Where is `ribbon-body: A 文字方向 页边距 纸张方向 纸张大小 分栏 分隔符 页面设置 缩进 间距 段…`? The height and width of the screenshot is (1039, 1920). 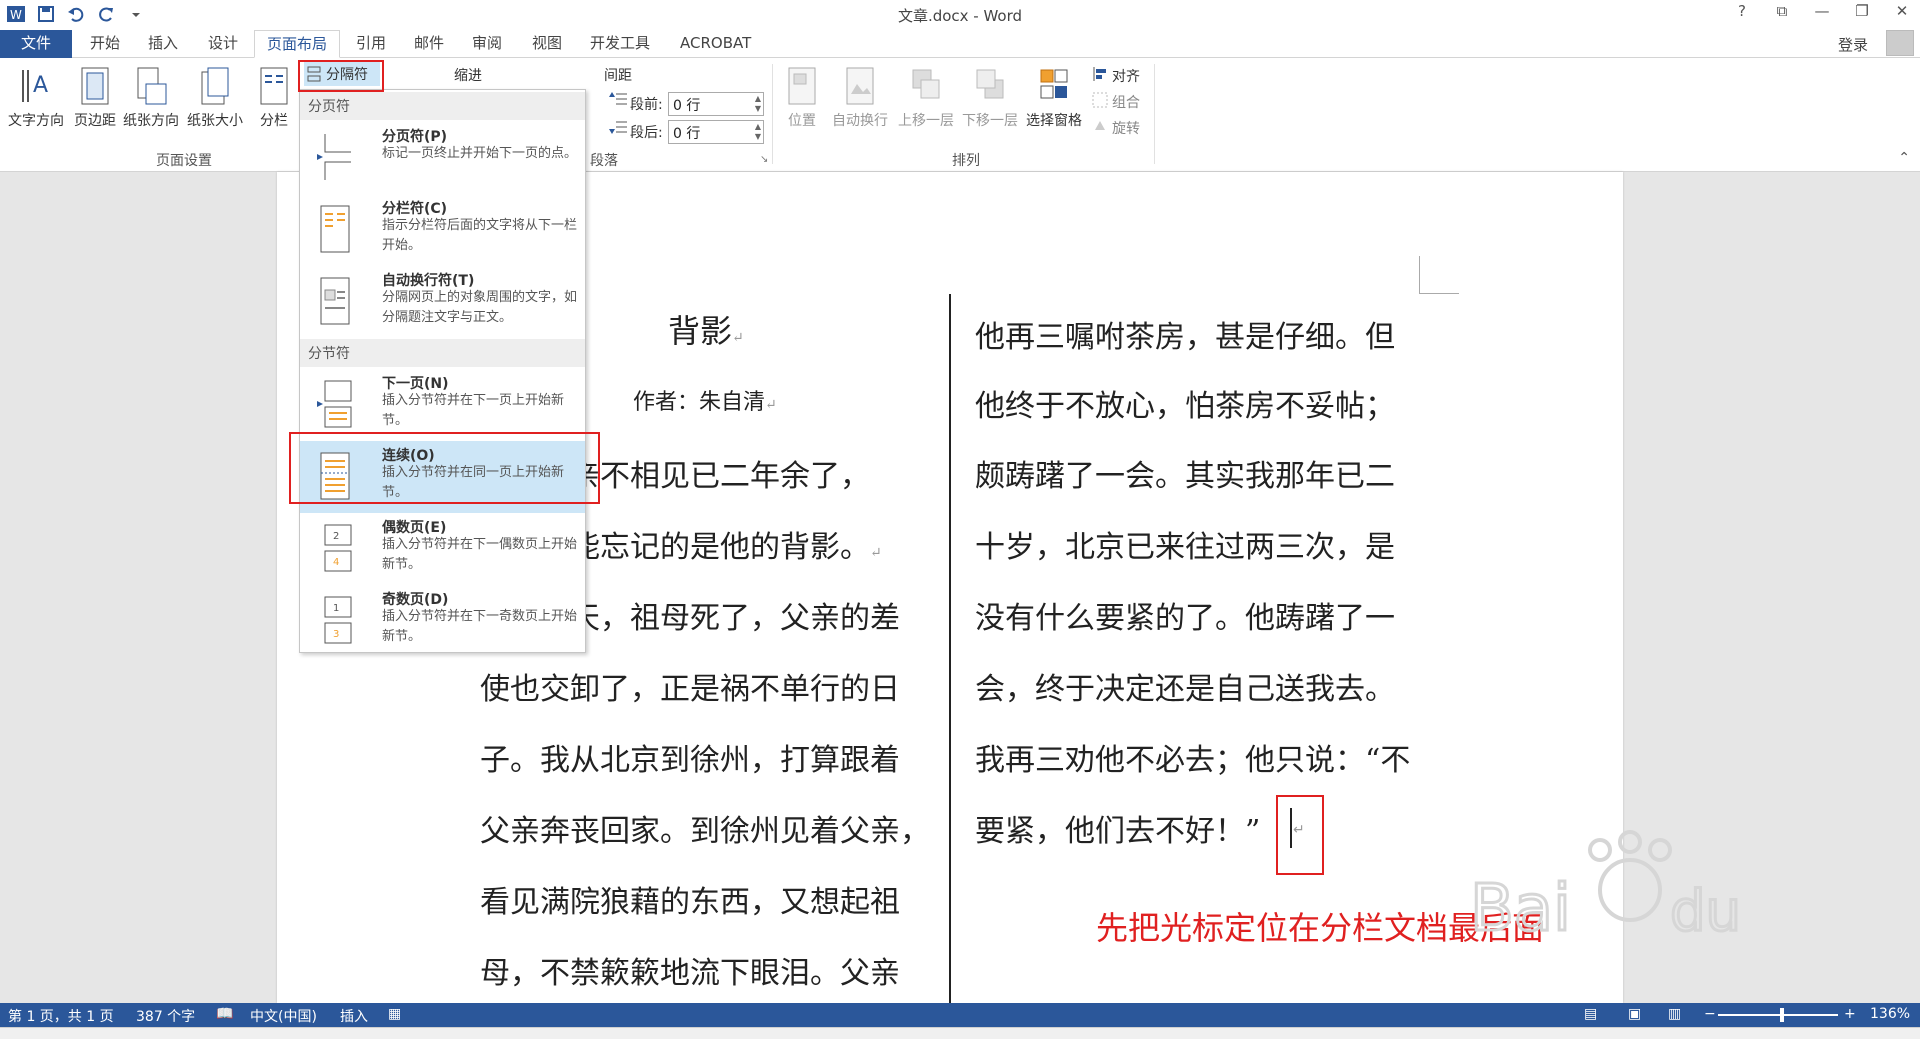
ribbon-body: A 文字方向 页边距 纸张方向 纸张大小 分栏 分隔符 页面设置 缩进 间距 段… is located at coordinates (960, 115).